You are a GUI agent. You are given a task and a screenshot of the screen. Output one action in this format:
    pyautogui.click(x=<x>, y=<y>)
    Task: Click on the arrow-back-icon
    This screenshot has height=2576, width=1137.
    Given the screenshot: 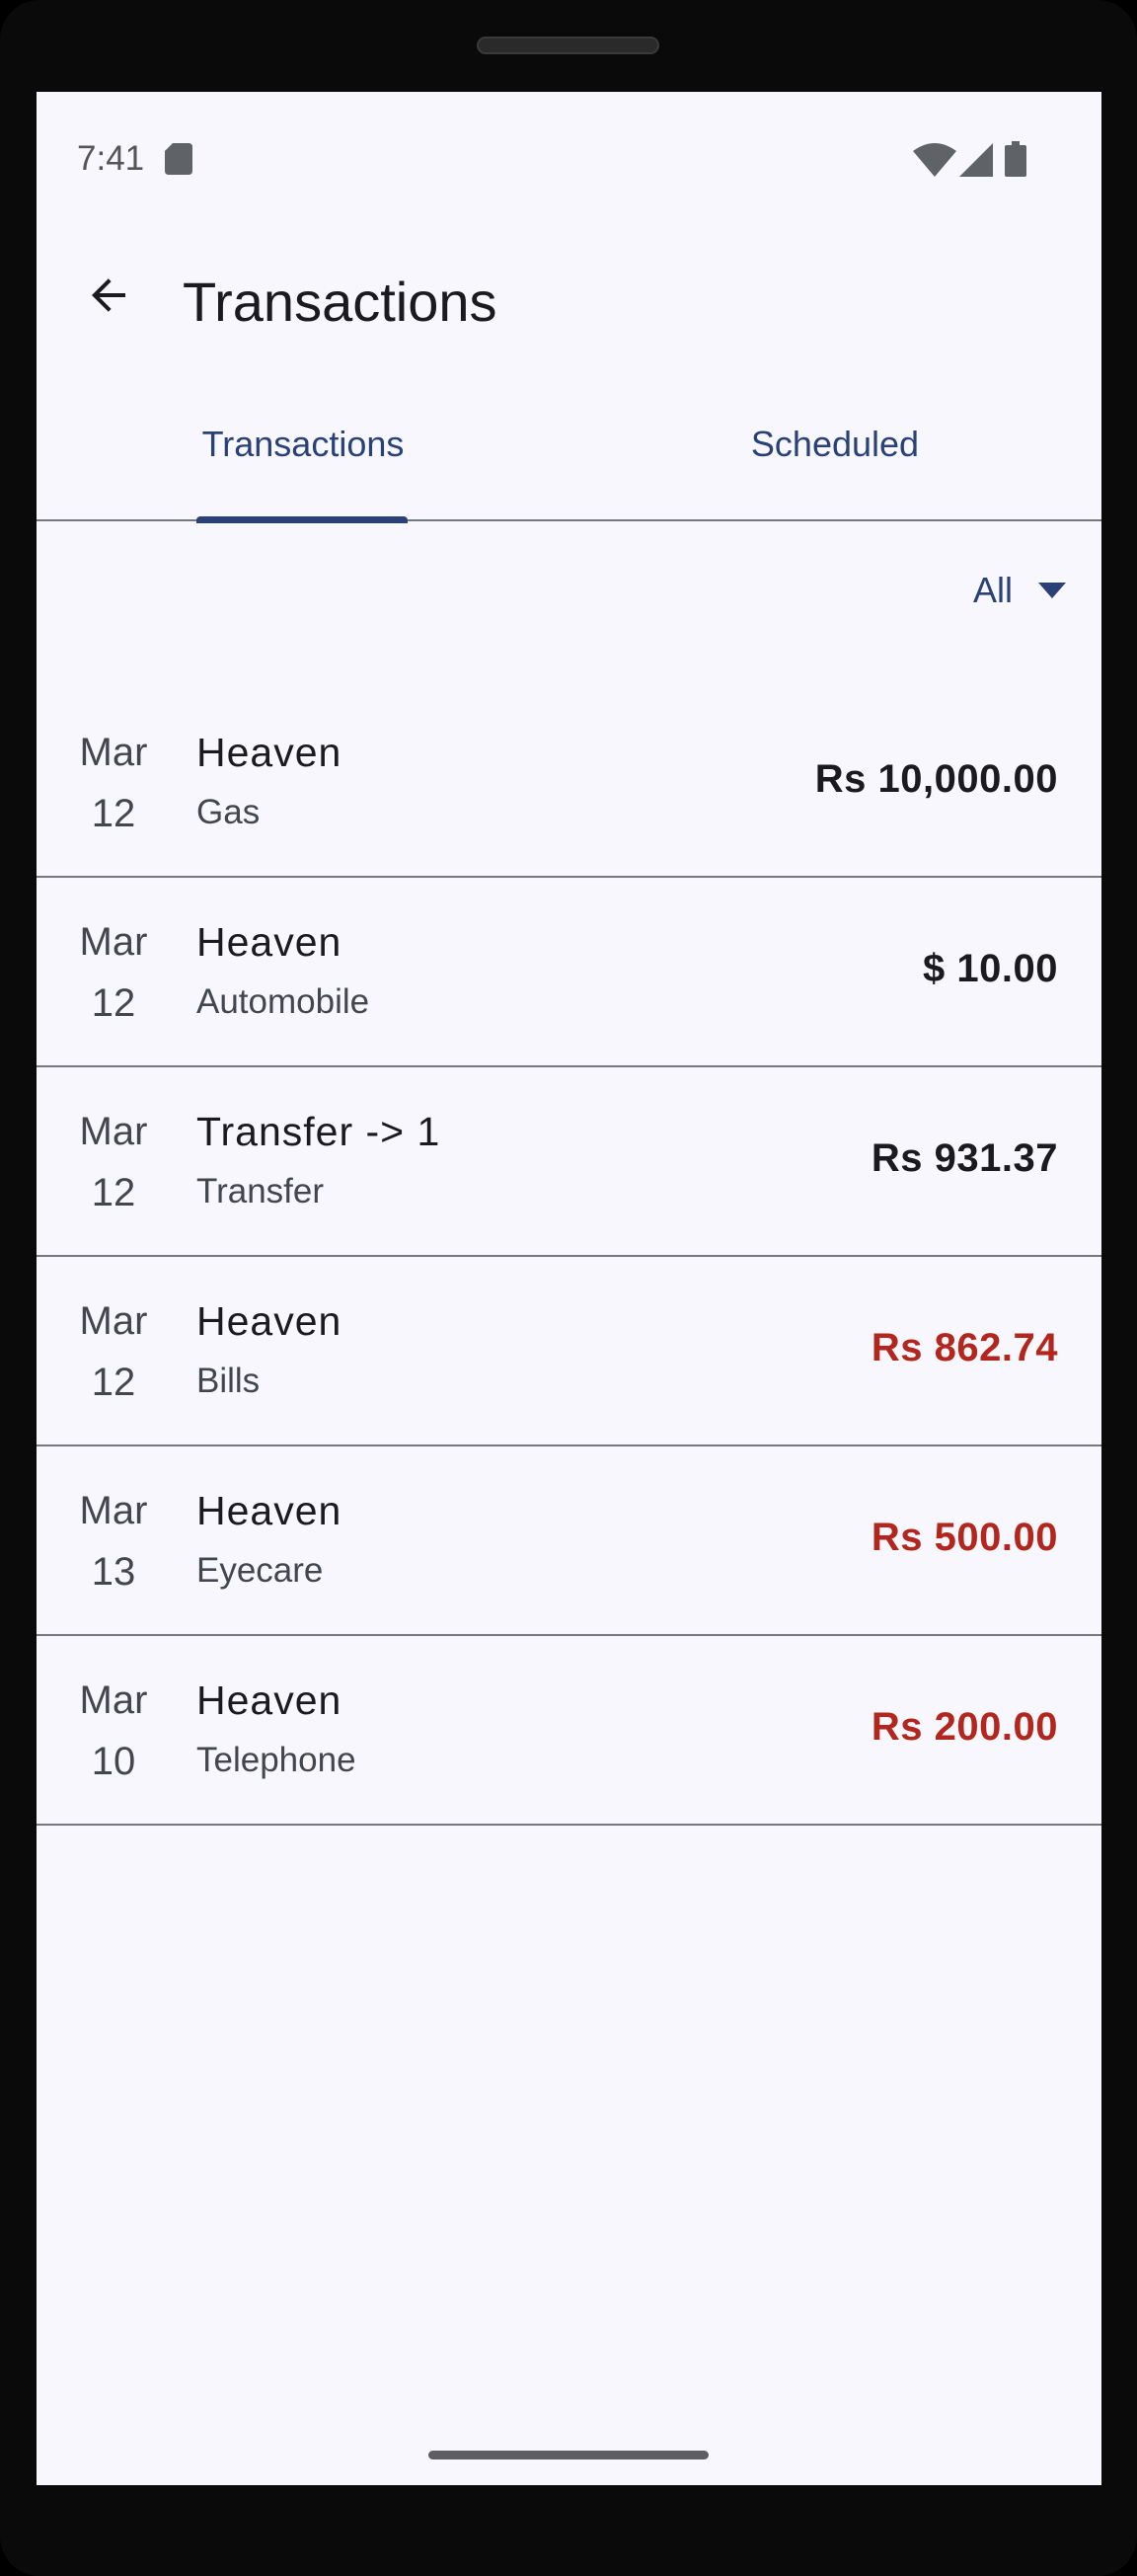 What is the action you would take?
    pyautogui.click(x=108, y=295)
    